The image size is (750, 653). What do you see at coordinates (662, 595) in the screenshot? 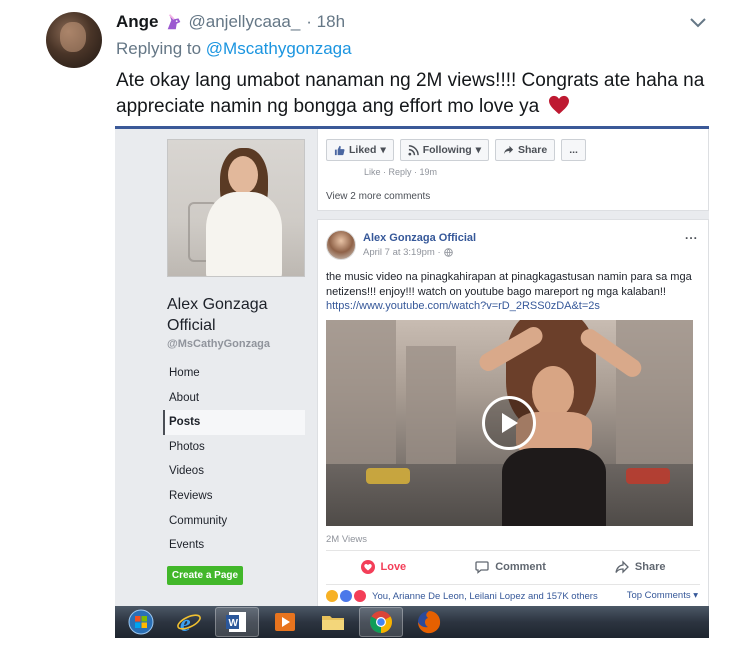
I see `top-comments-dropdown: Top Comments ▾` at bounding box center [662, 595].